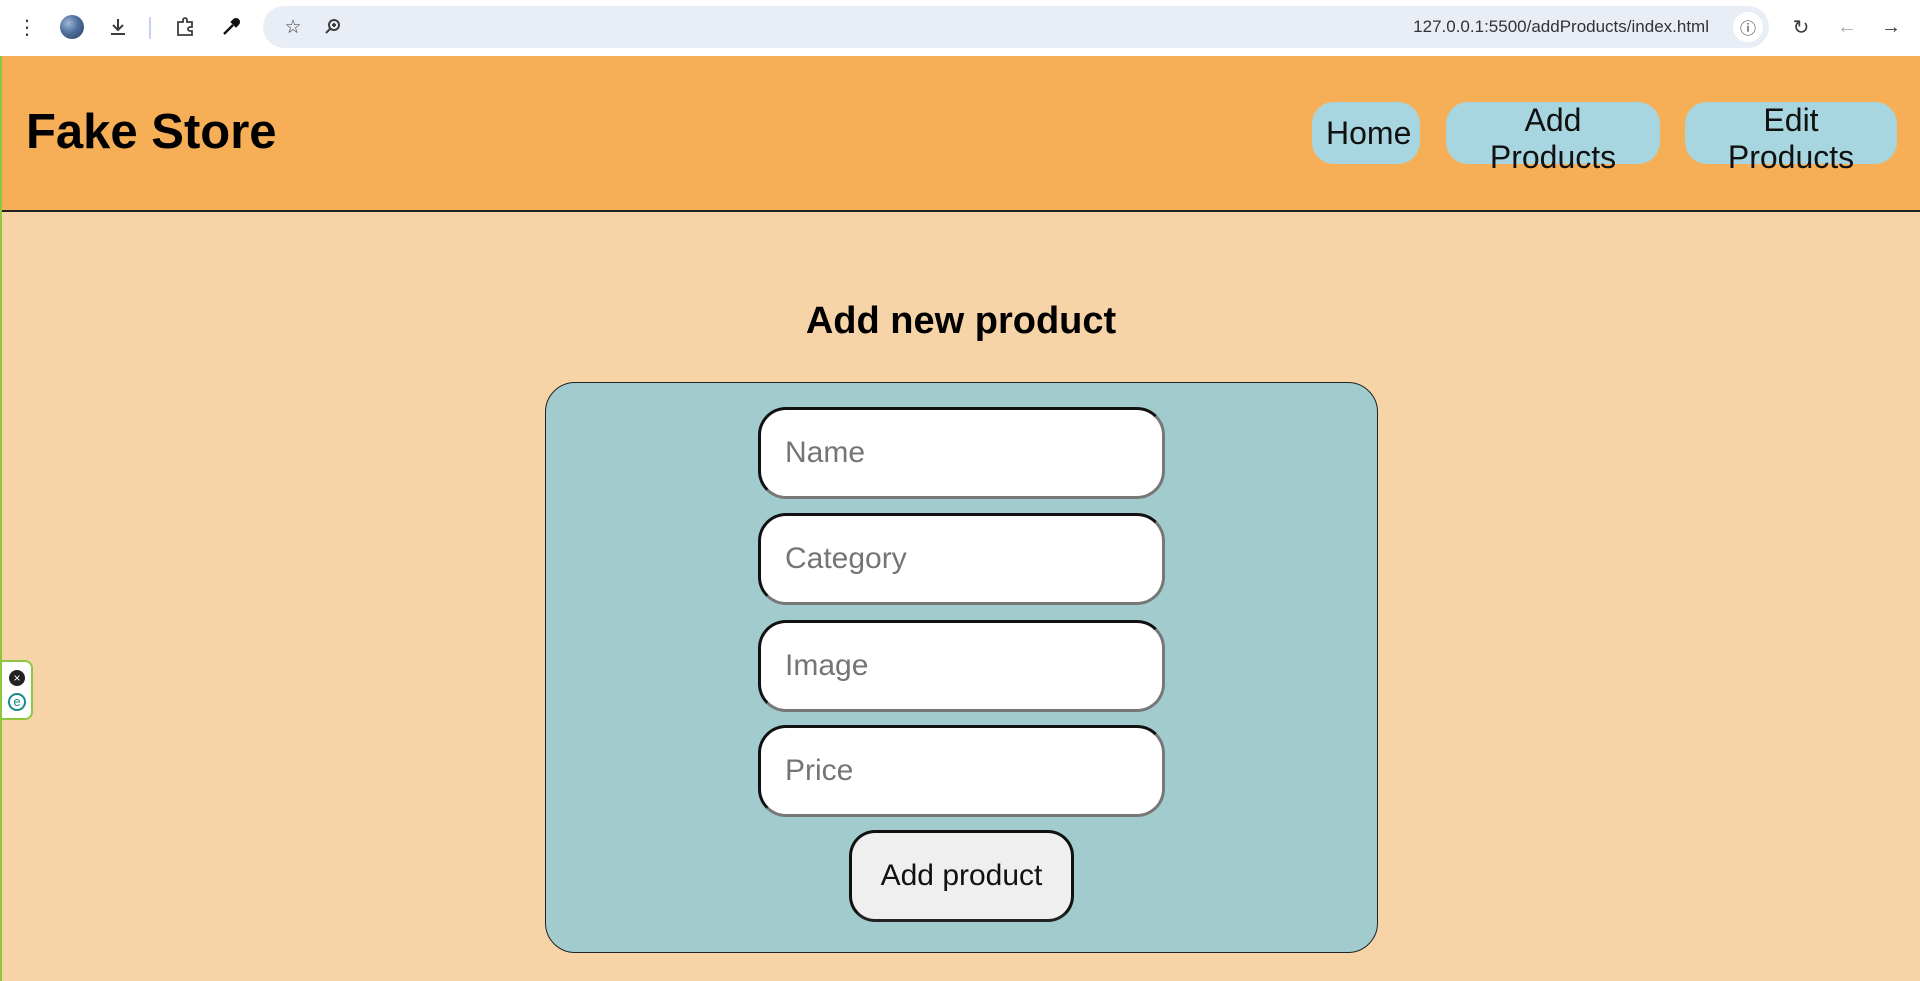  What do you see at coordinates (1847, 27) in the screenshot?
I see `back-icon: ←` at bounding box center [1847, 27].